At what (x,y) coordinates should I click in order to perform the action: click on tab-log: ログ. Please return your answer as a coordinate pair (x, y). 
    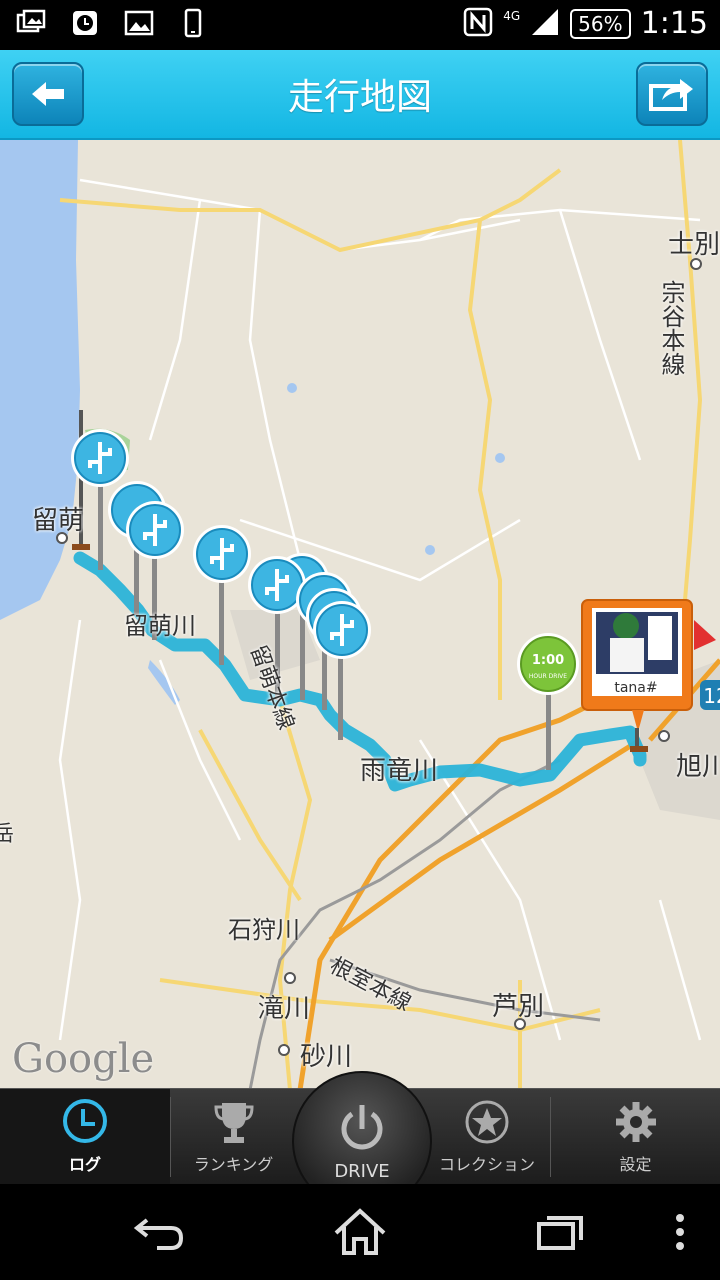
    Looking at the image, I should click on (85, 1137).